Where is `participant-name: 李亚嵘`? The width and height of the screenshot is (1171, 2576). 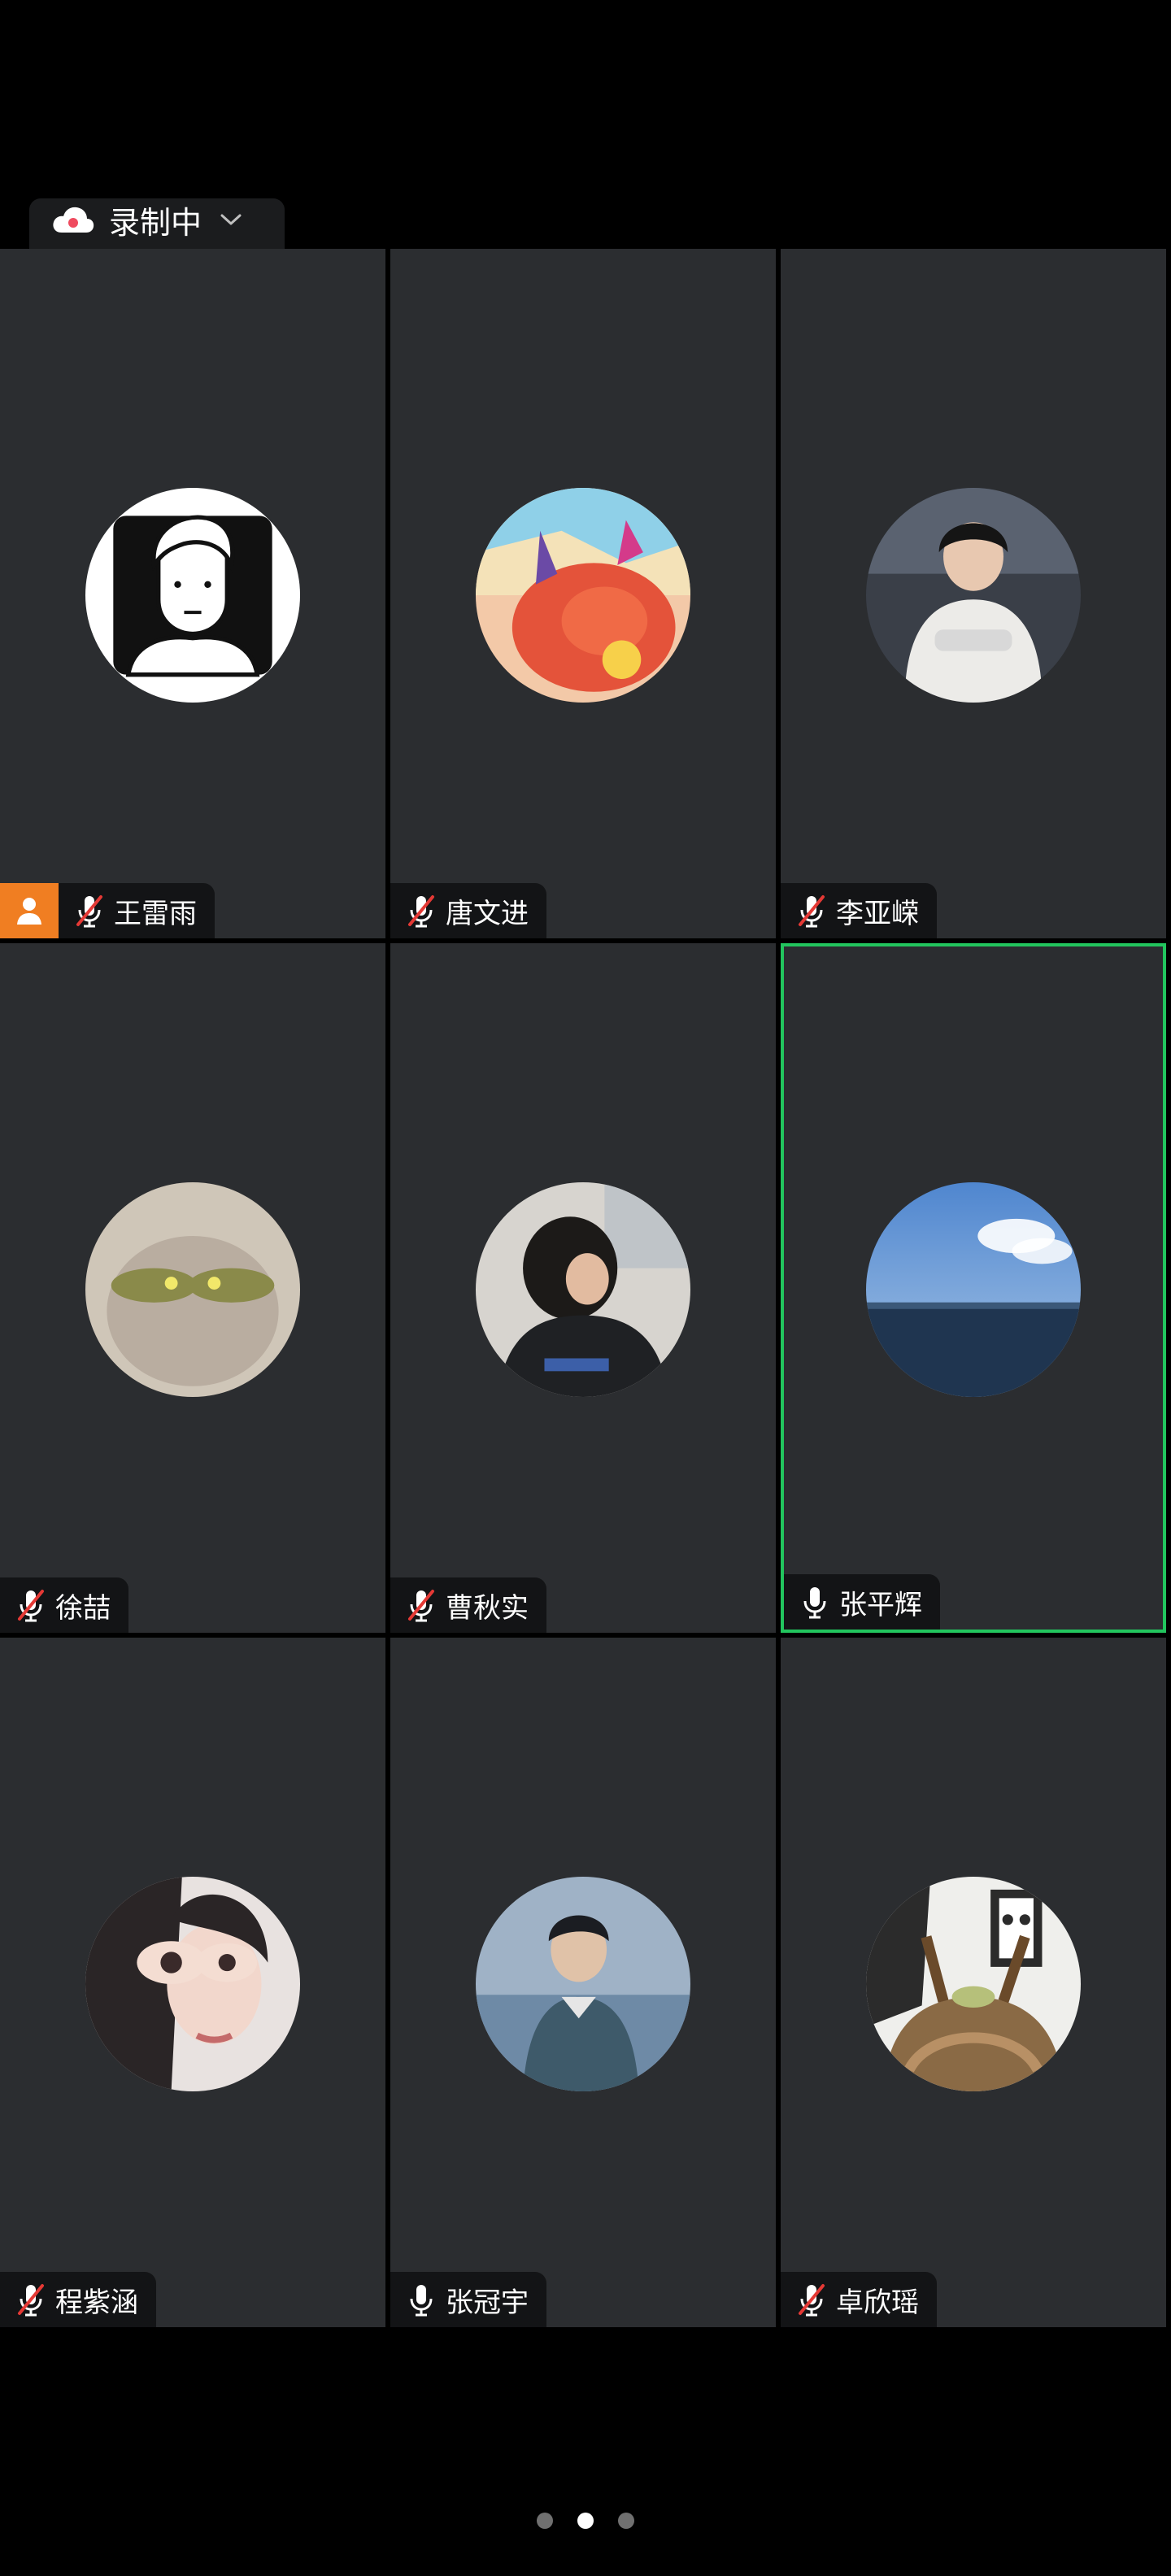
participant-name: 李亚嵘 is located at coordinates (878, 914).